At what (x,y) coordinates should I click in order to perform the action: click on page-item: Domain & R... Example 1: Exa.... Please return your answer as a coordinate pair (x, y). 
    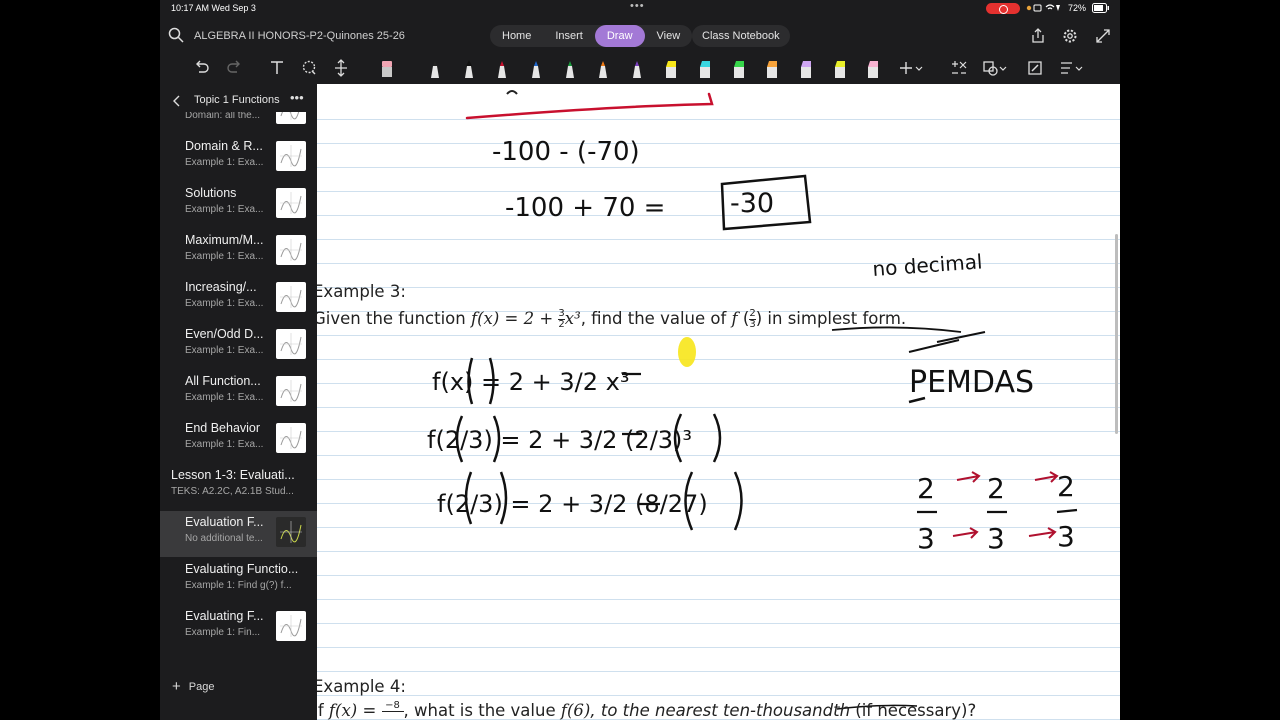
    Looking at the image, I should click on (238, 158).